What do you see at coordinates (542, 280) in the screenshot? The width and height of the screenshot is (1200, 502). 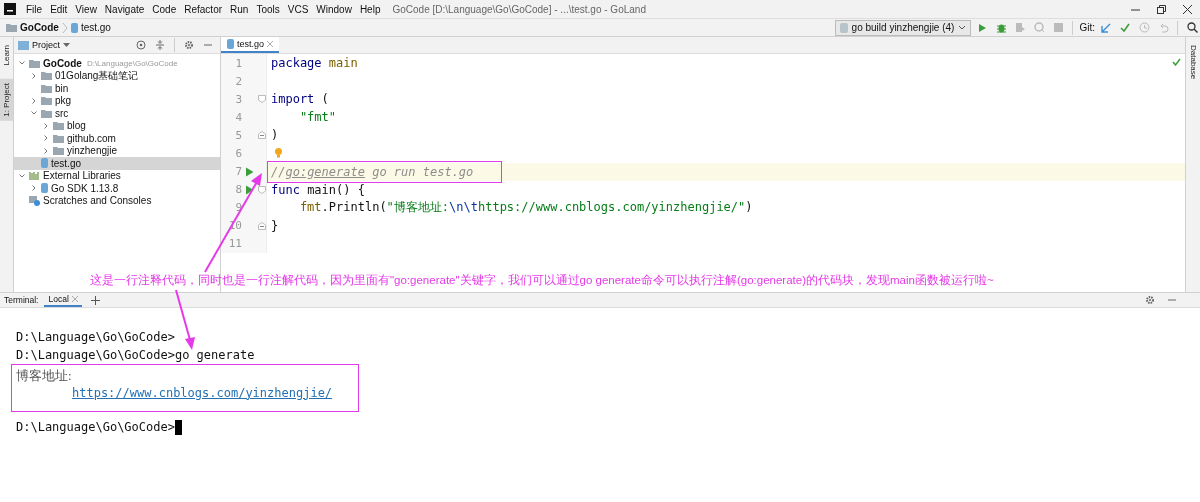 I see `annotation-text: 这是一行注释代码，同时也是一行注解代码，因为里面有"go:generate"关键字，我们可以通过go generate命令可以执行注解(go:generate)的代码块，发现main函数被运行啦~` at bounding box center [542, 280].